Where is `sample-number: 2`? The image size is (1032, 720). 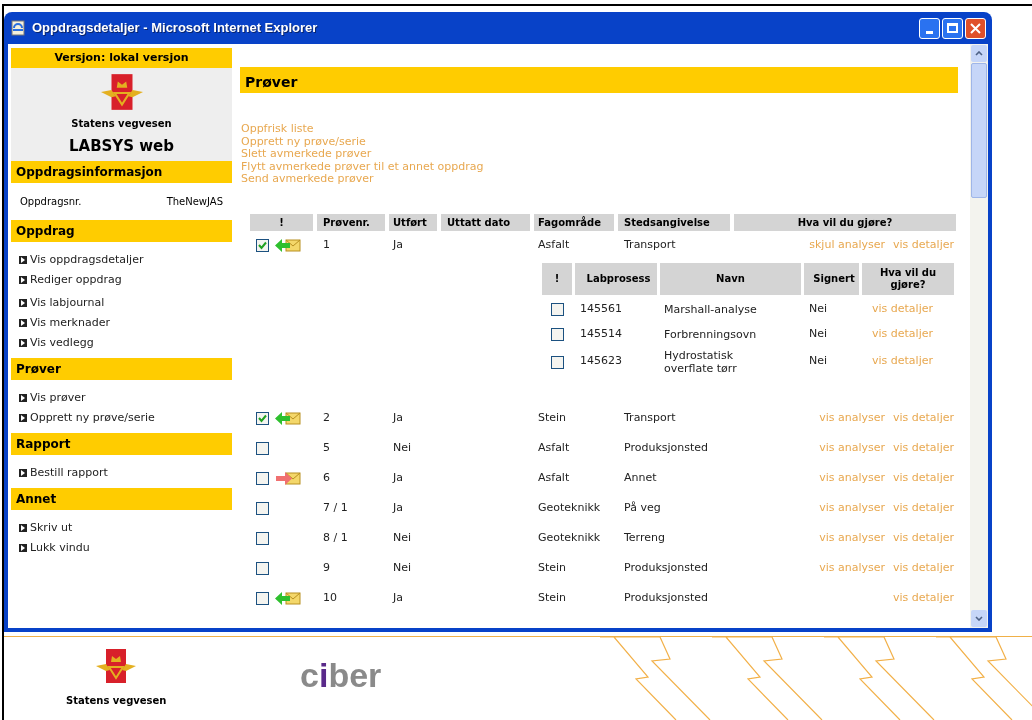 sample-number: 2 is located at coordinates (326, 417).